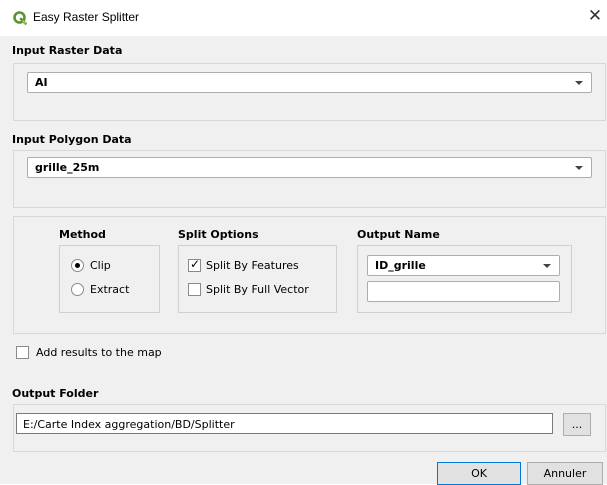 Image resolution: width=607 pixels, height=485 pixels. I want to click on extract-radio, so click(77, 289).